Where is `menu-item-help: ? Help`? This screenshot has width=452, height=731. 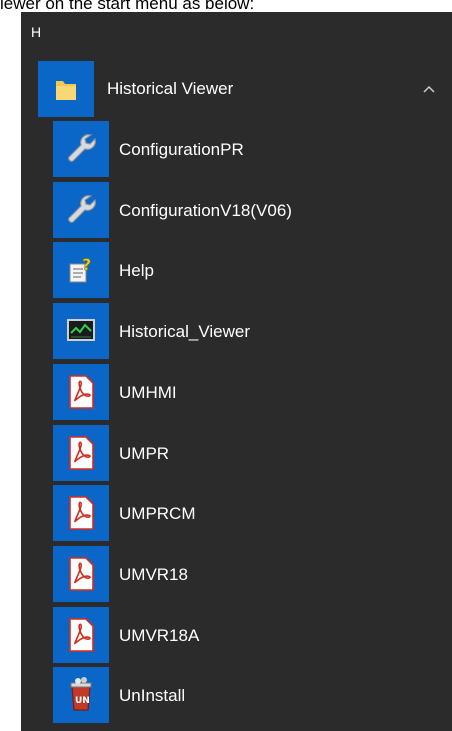
menu-item-help: ? Help is located at coordinates (236, 271).